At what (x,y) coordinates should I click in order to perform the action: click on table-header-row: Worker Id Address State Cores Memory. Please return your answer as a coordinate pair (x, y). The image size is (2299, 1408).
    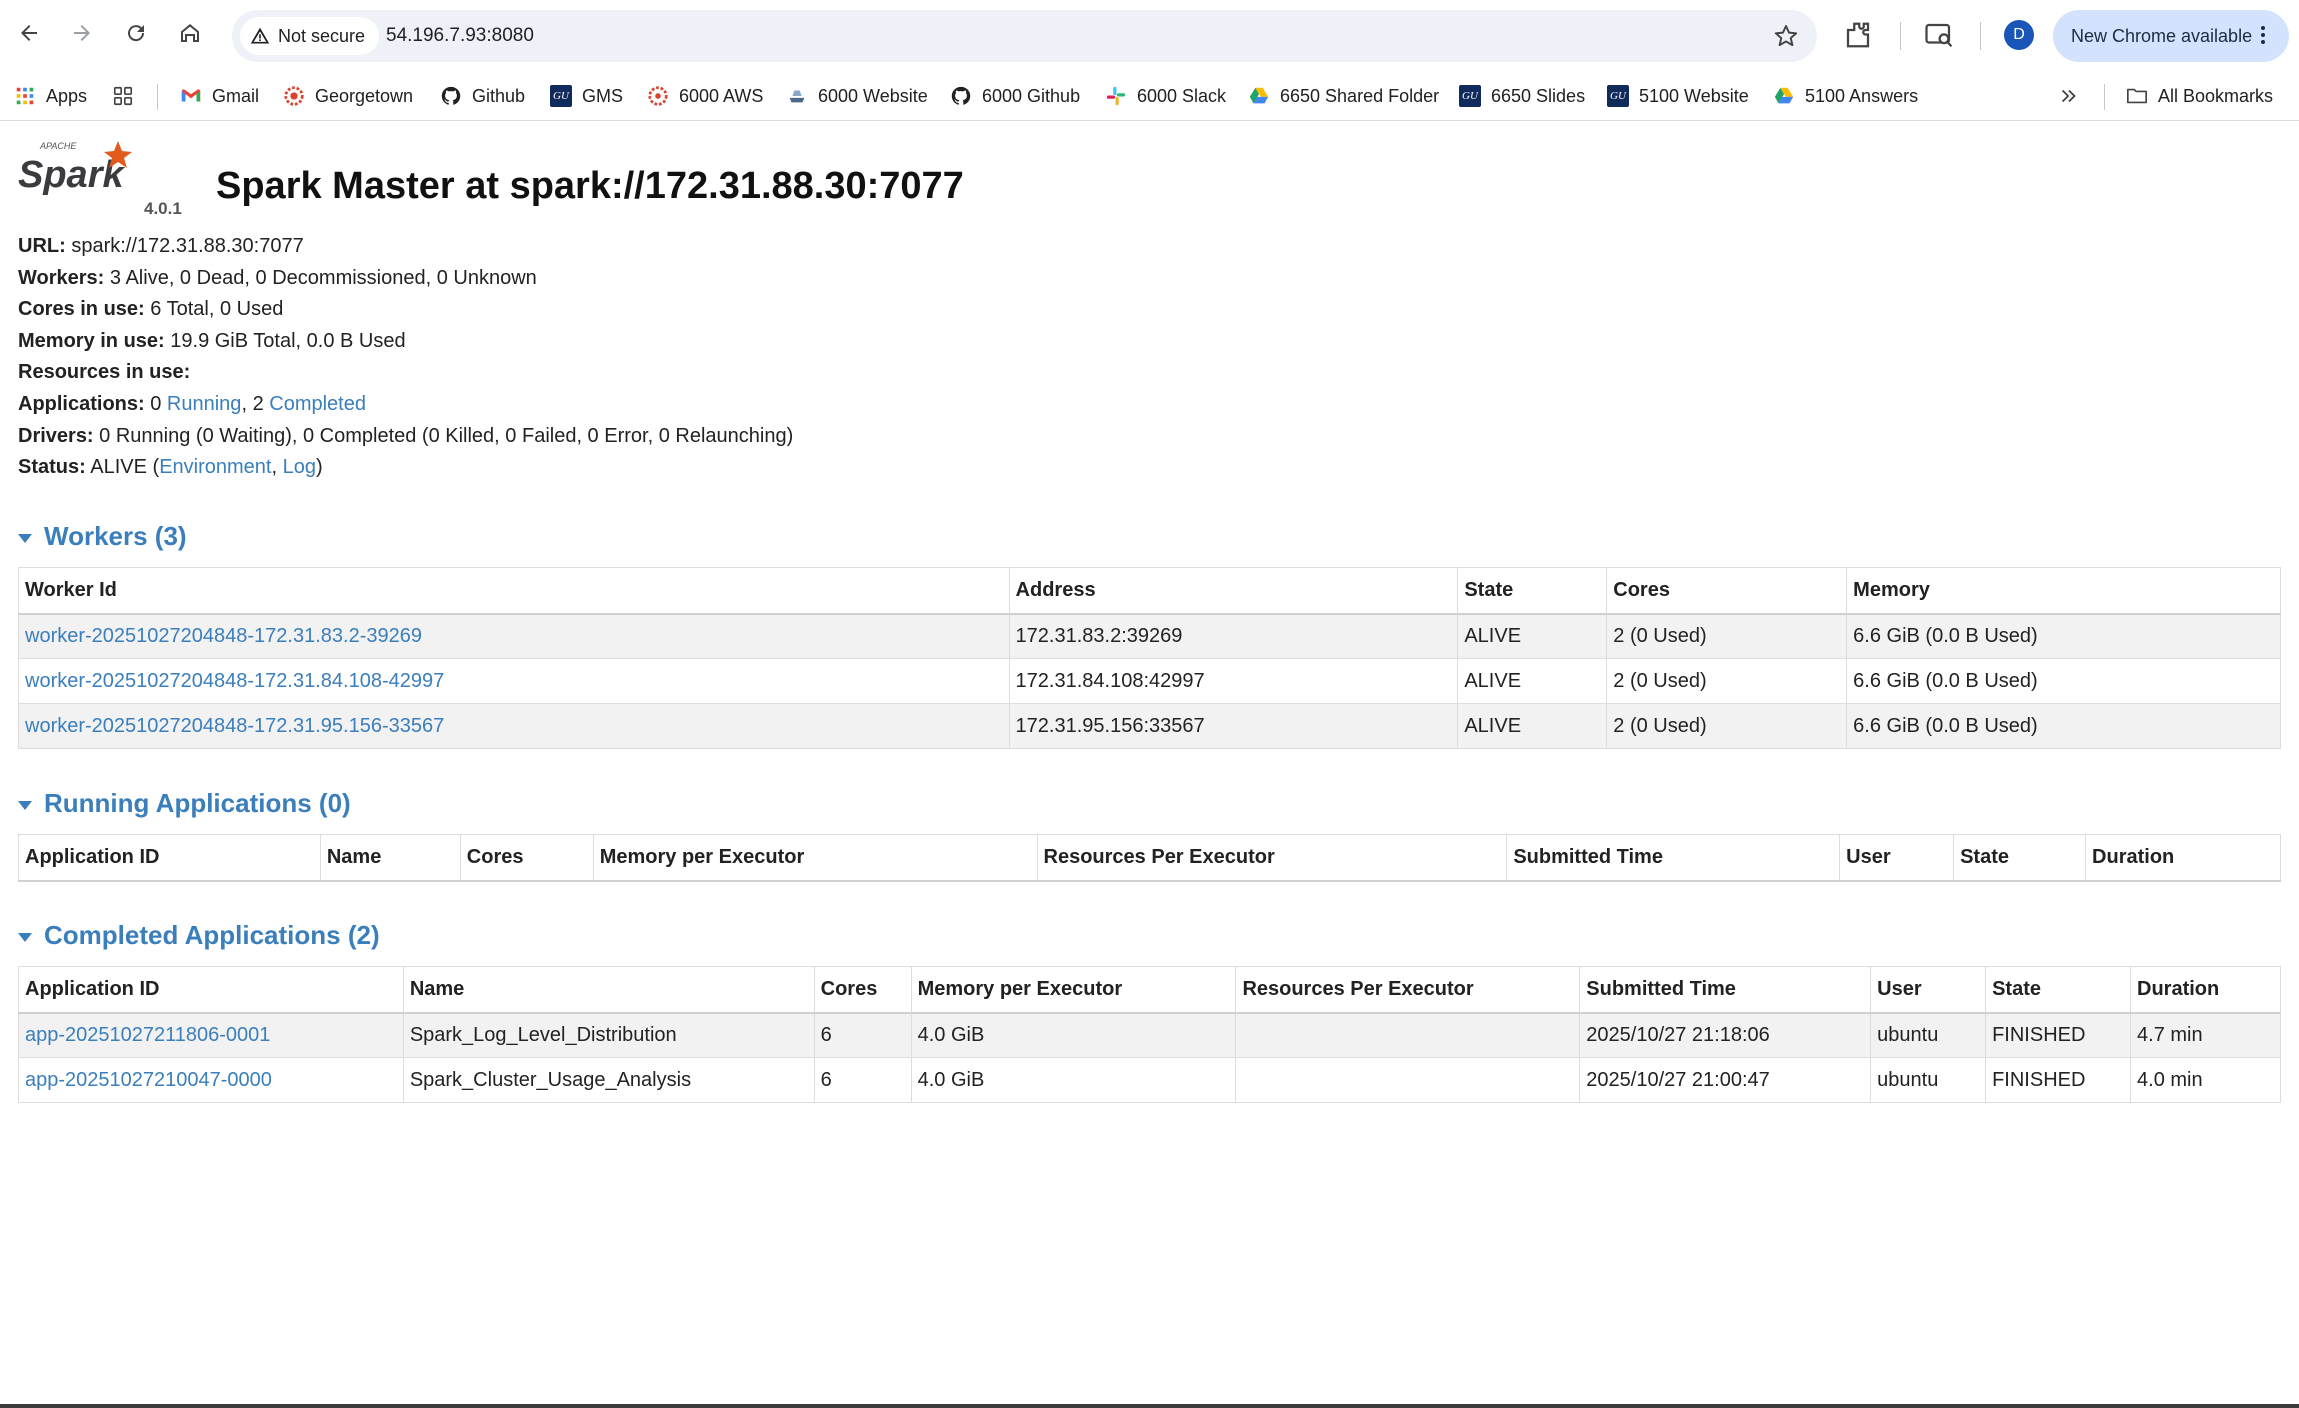
    Looking at the image, I should click on (1149, 591).